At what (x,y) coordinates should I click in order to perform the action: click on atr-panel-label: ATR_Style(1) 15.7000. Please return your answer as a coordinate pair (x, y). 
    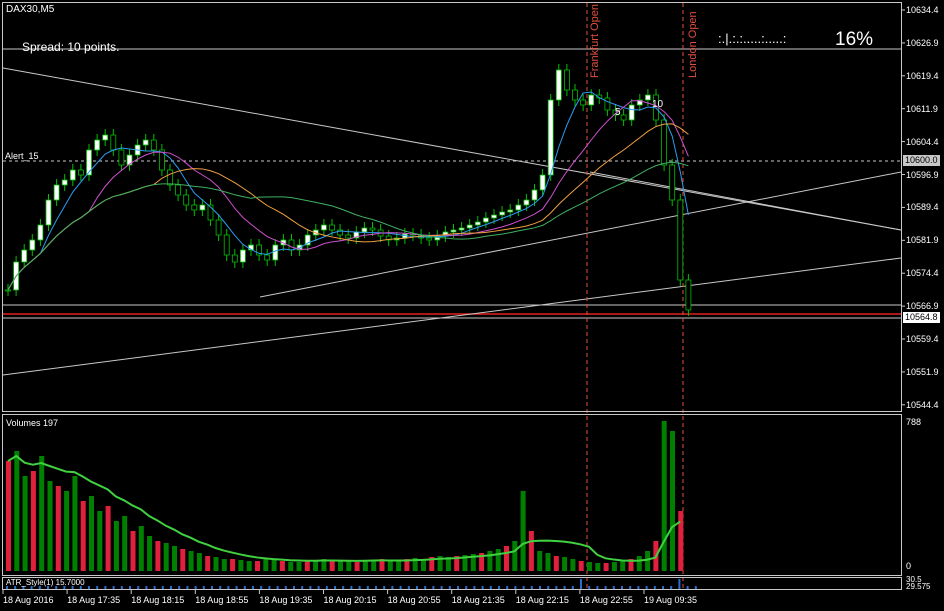
    Looking at the image, I should click on (45, 582).